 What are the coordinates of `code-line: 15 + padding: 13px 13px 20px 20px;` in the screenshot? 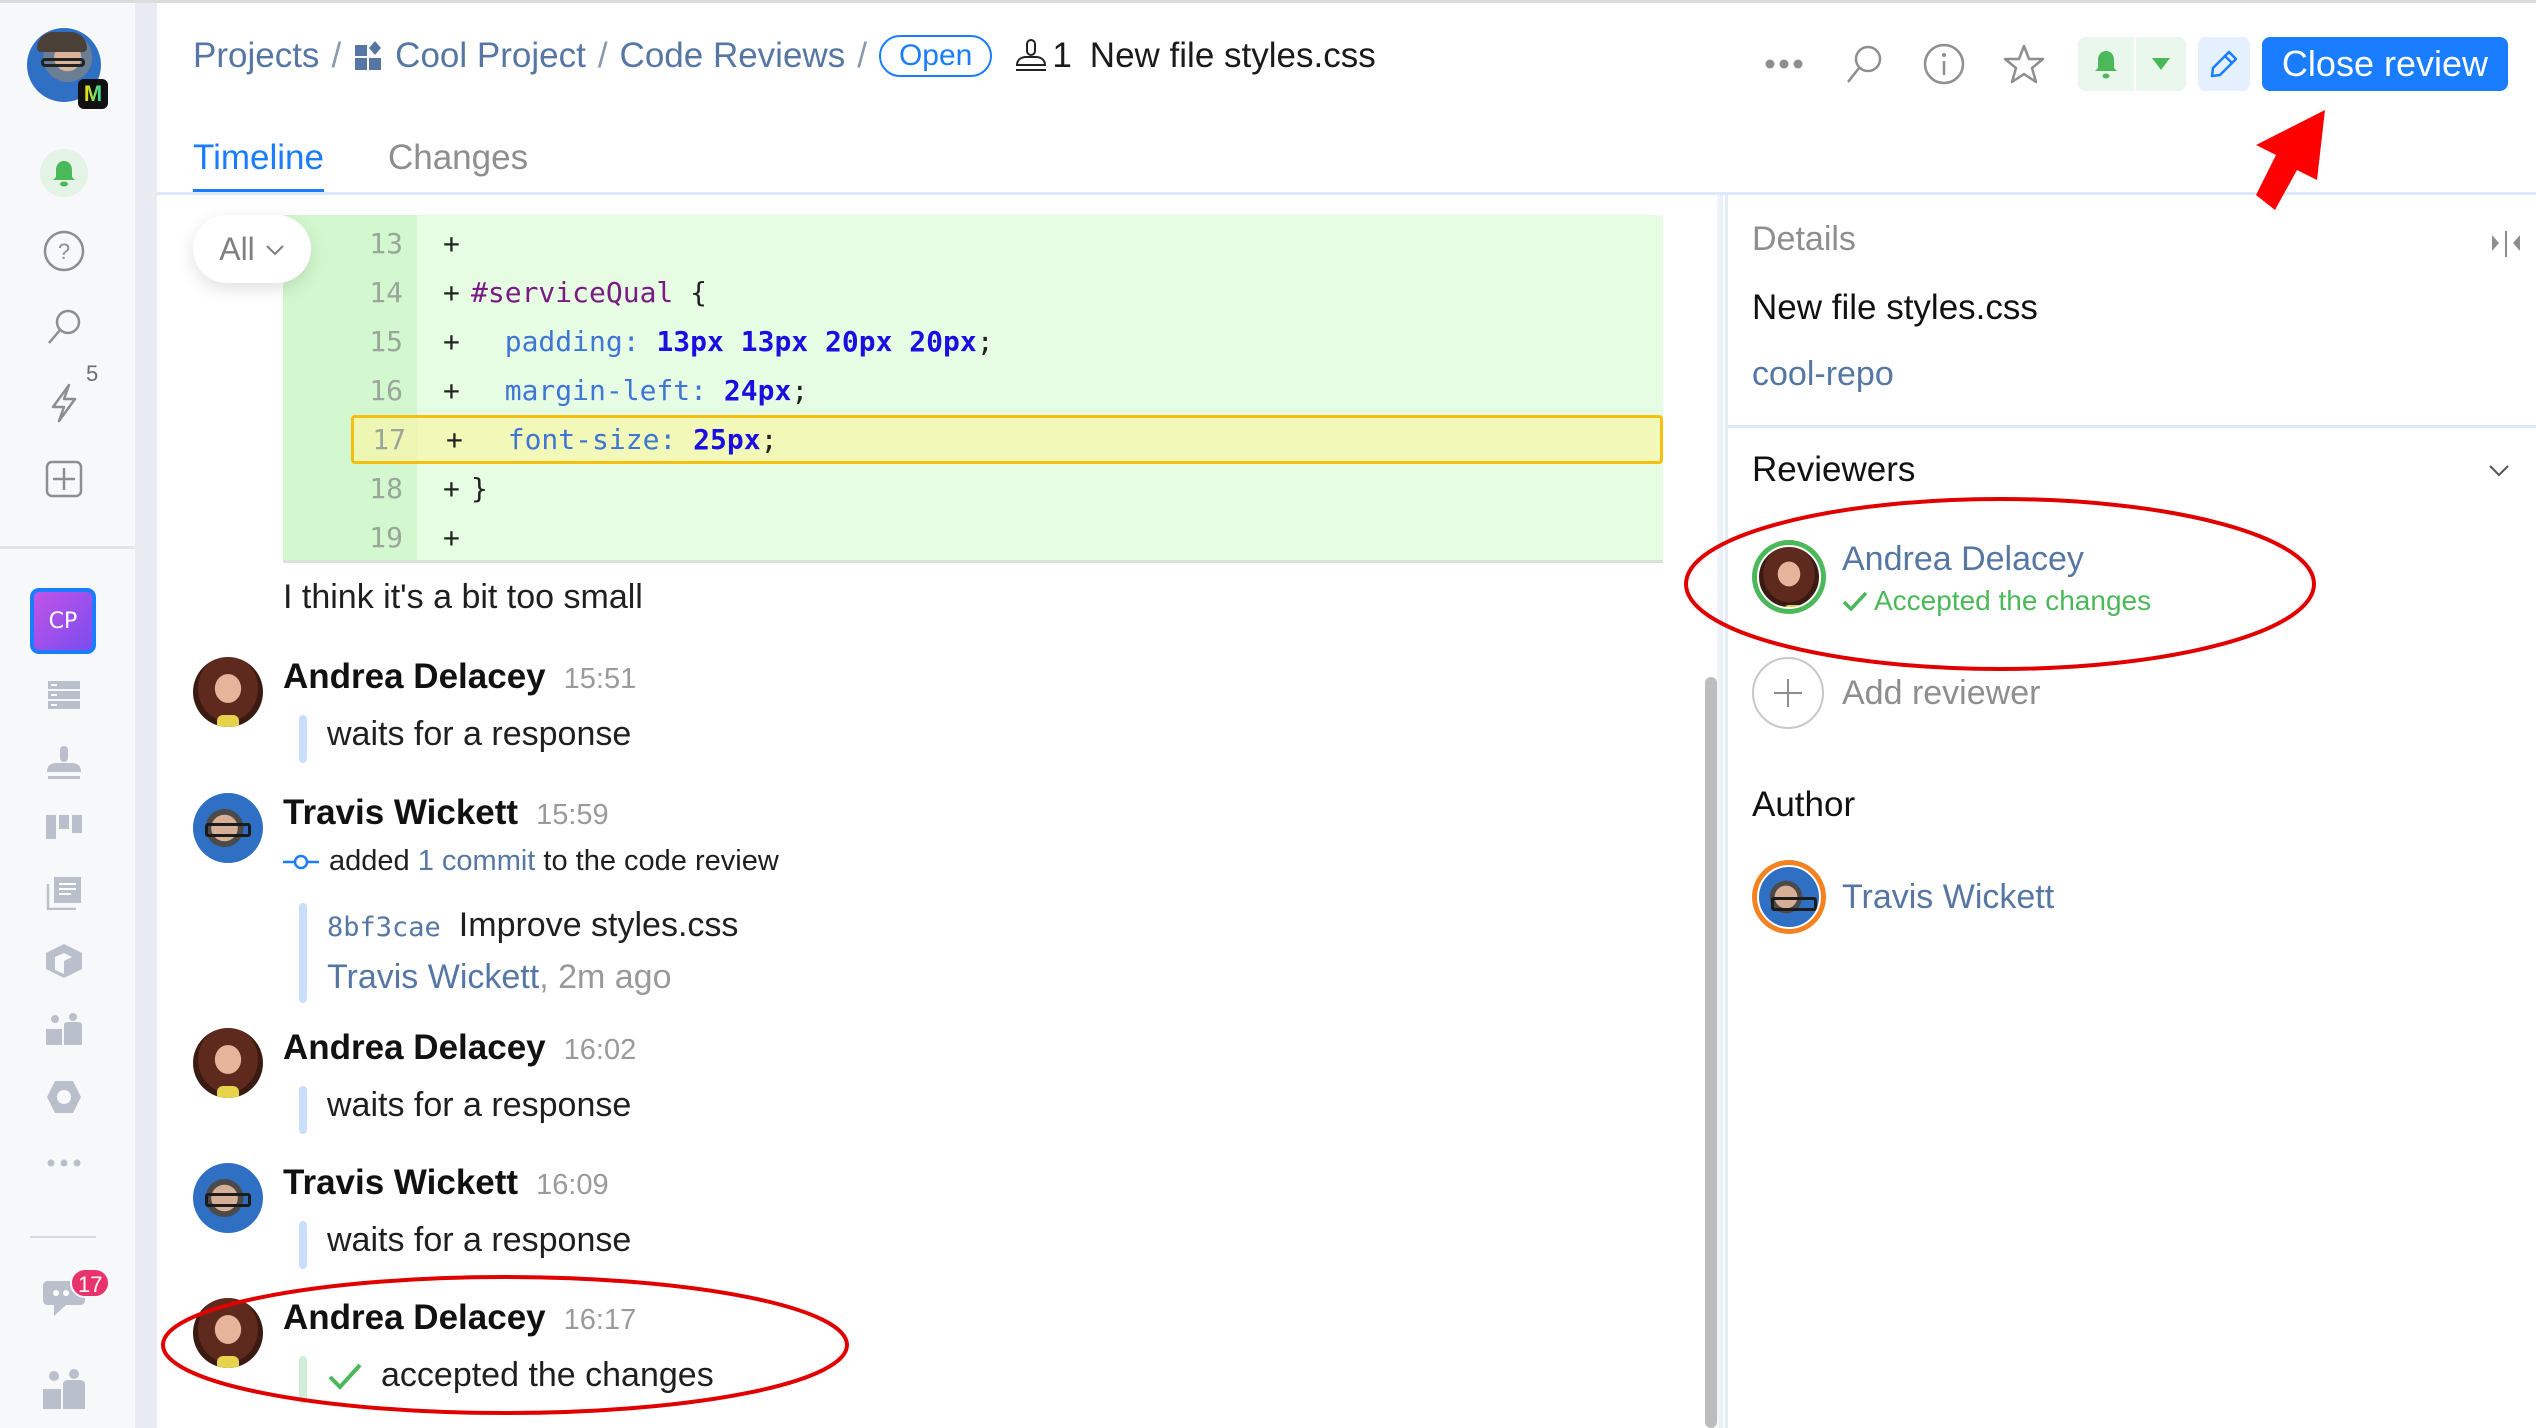 It's located at (973, 341).